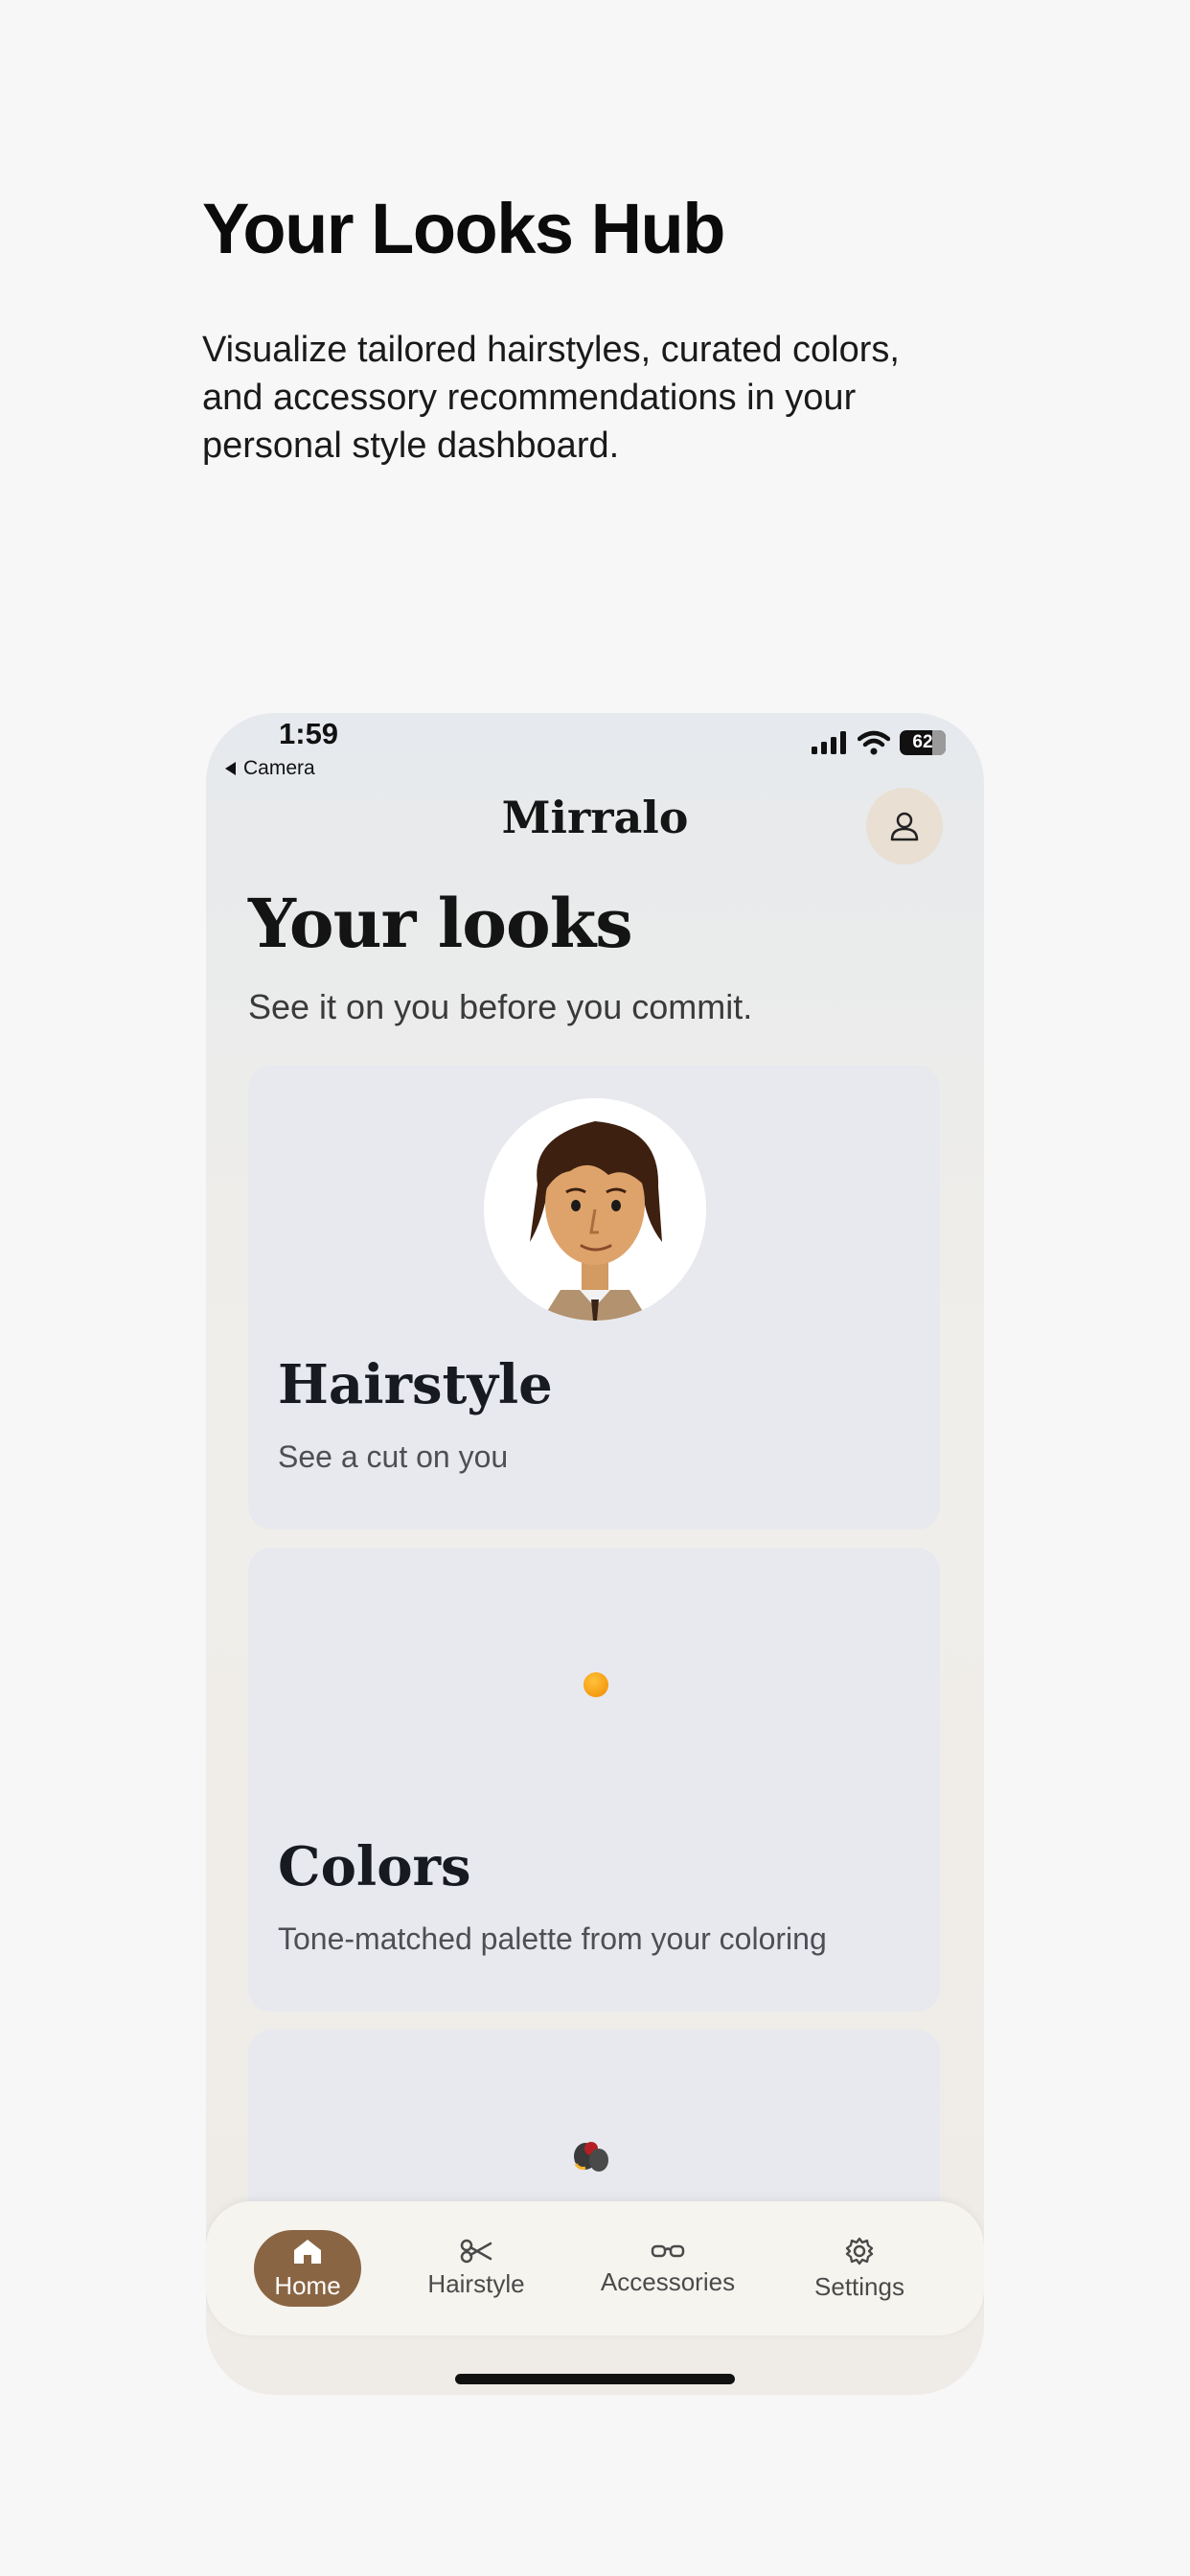 Image resolution: width=1190 pixels, height=2576 pixels. I want to click on card-subtitle: Tone-matched palette from your coloring, so click(553, 1938).